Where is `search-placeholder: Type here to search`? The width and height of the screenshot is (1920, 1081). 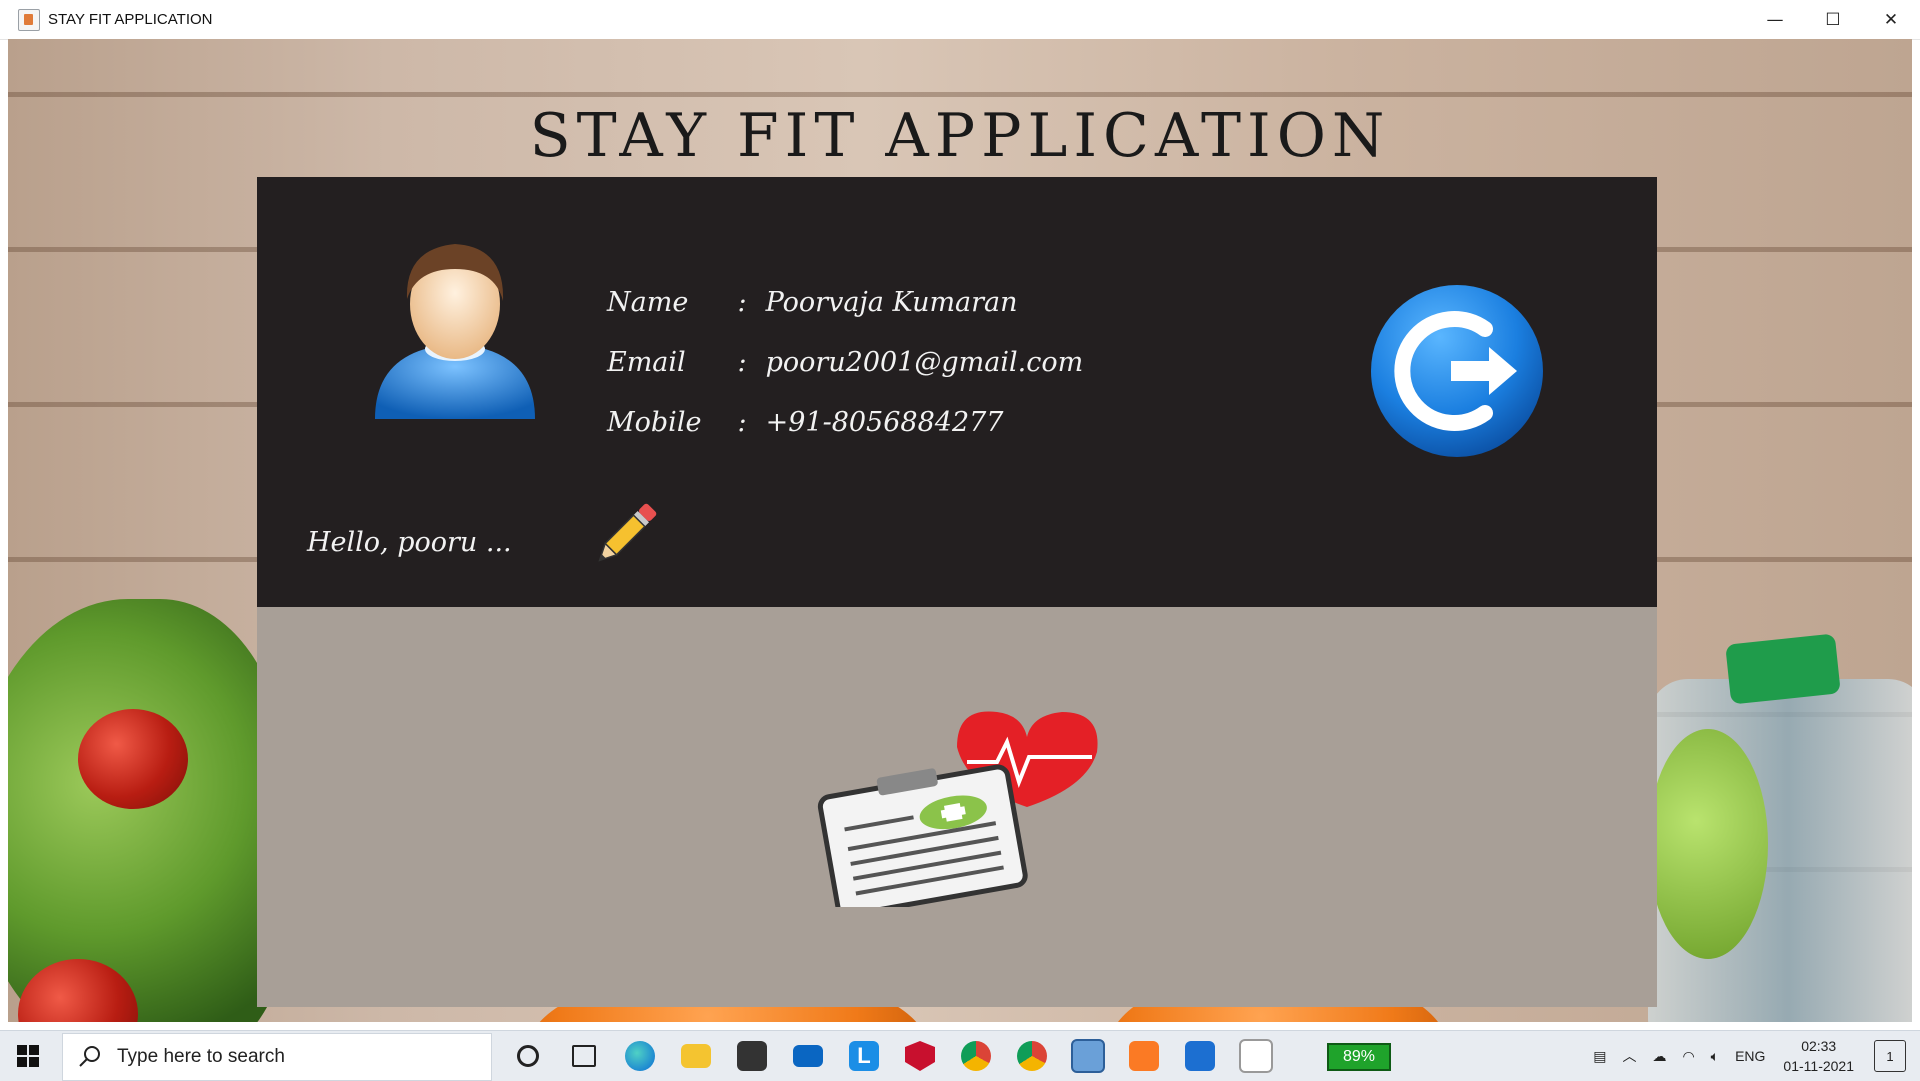
search-placeholder: Type here to search is located at coordinates (201, 1056).